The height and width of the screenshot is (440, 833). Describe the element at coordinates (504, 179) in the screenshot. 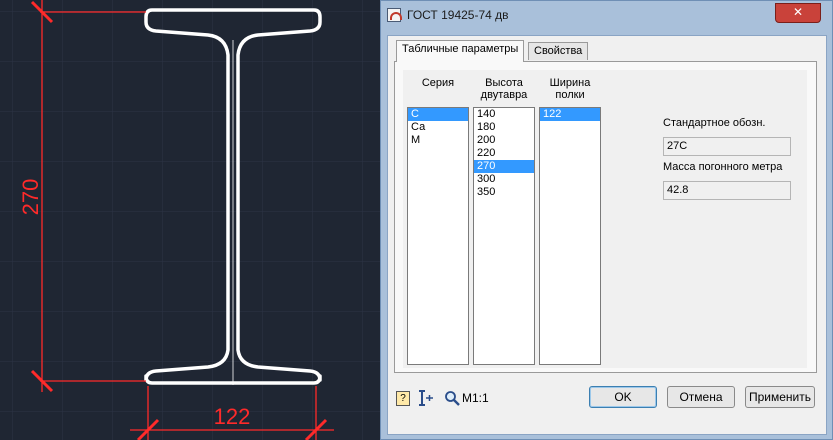

I see `list-item: 300` at that location.